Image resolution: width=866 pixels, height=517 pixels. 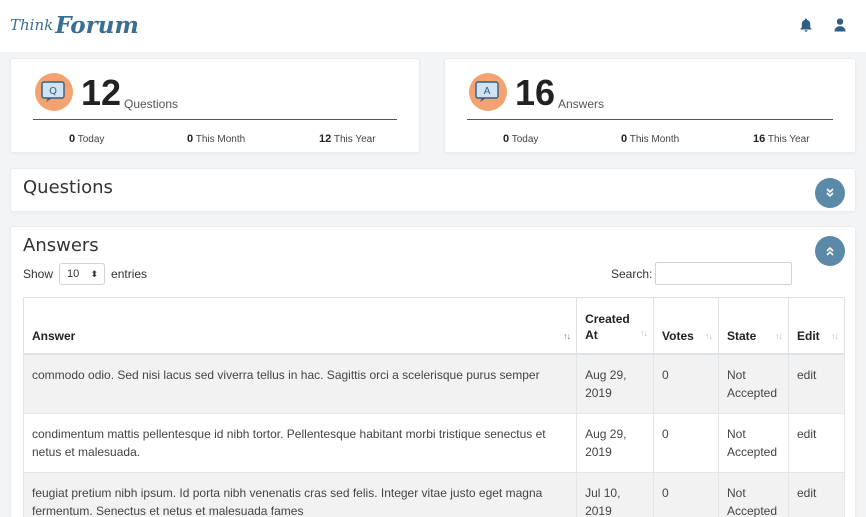 I want to click on search-input, so click(x=723, y=273).